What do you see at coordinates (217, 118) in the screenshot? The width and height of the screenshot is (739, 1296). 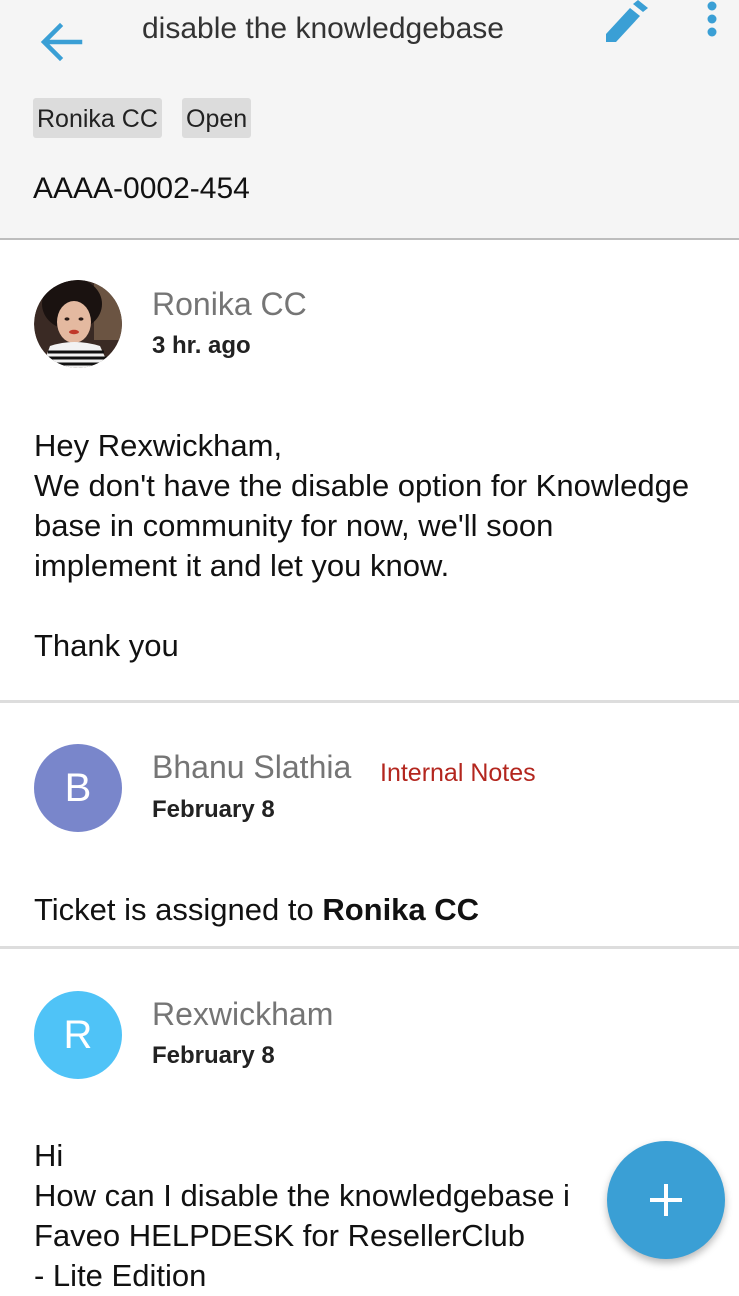 I see `status-chip: Open` at bounding box center [217, 118].